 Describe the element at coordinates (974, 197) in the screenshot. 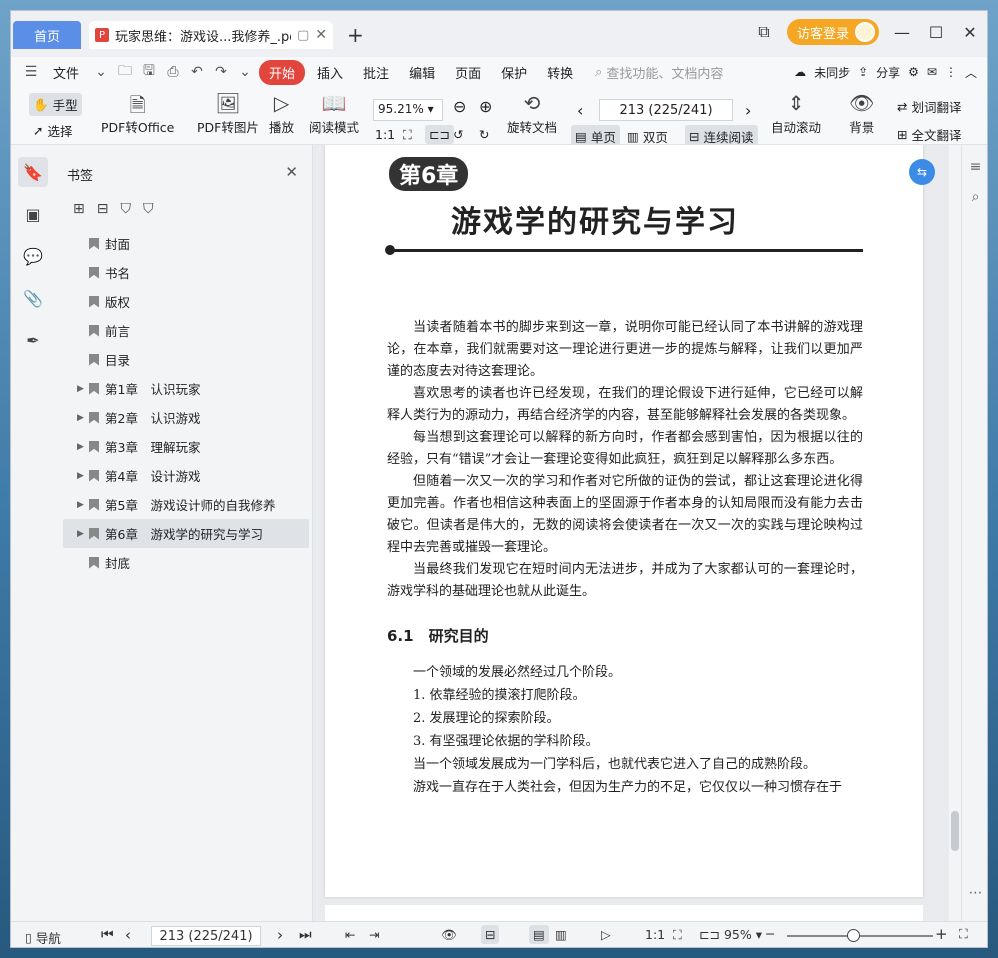

I see `search-doc-icon: ⌕` at that location.